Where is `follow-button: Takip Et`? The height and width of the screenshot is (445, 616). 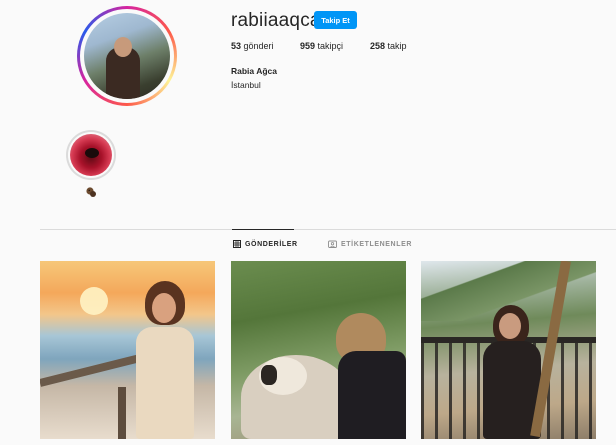 follow-button: Takip Et is located at coordinates (335, 20).